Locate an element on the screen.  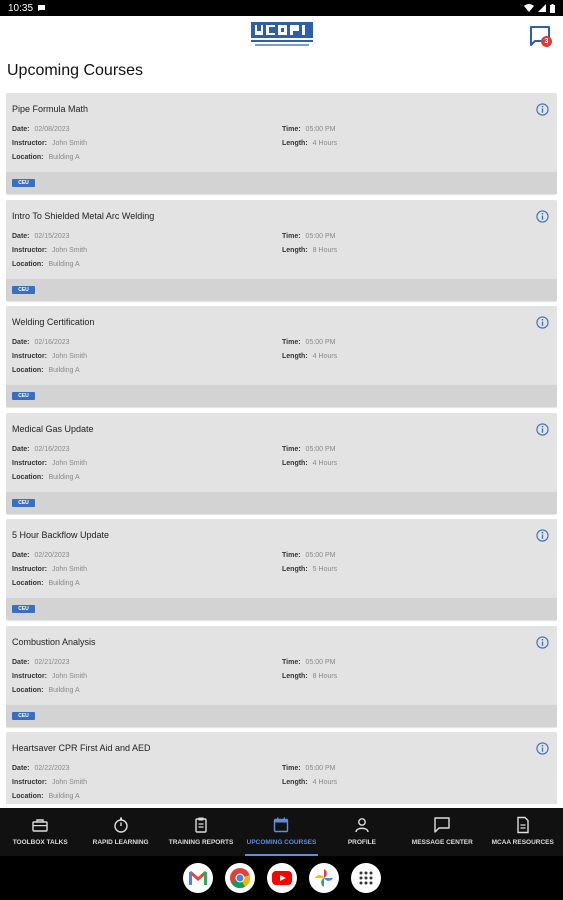
youtube-icon is located at coordinates (281, 878).